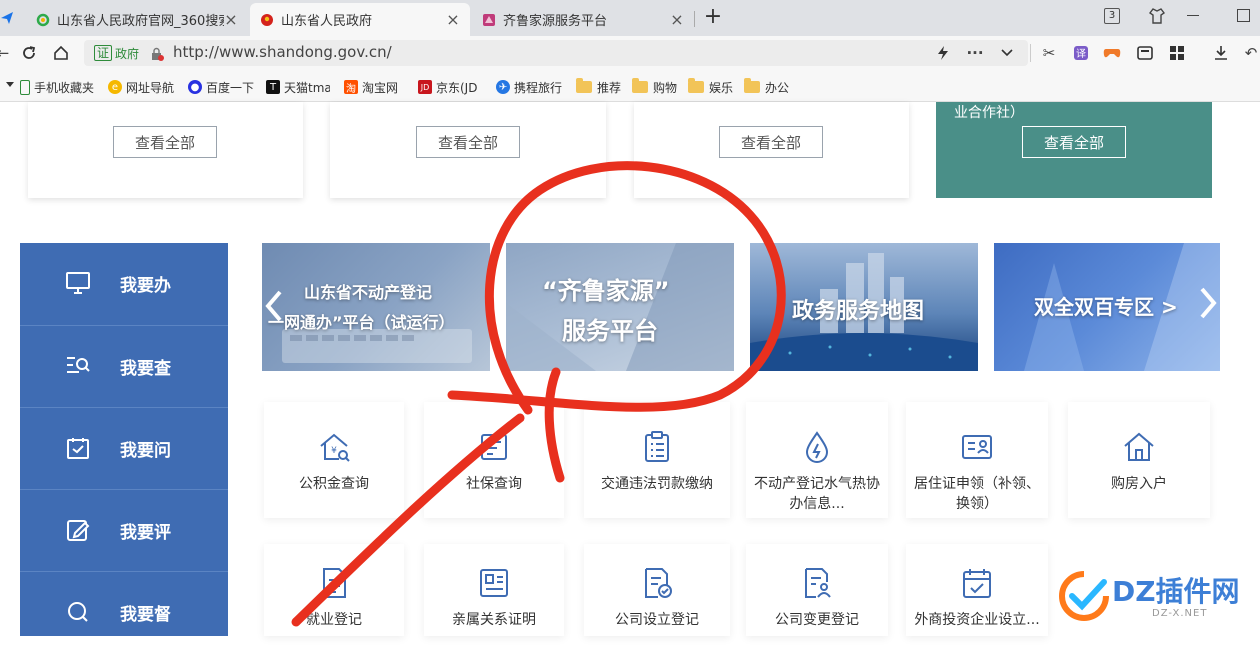  What do you see at coordinates (817, 447) in the screenshot?
I see `water-drop-bolt-icon` at bounding box center [817, 447].